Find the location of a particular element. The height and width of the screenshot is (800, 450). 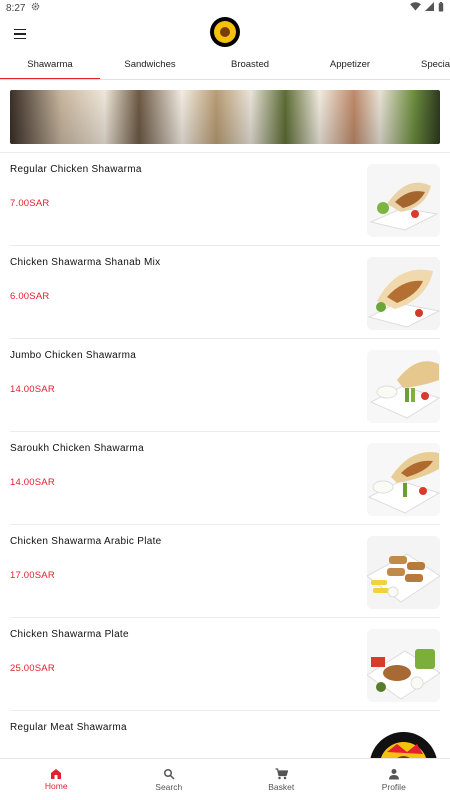

app-bar is located at coordinates (225, 34).